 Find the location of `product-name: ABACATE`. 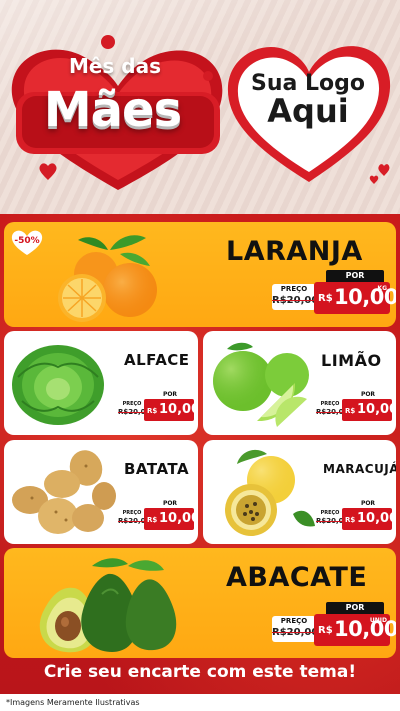

product-name: ABACATE is located at coordinates (297, 577).